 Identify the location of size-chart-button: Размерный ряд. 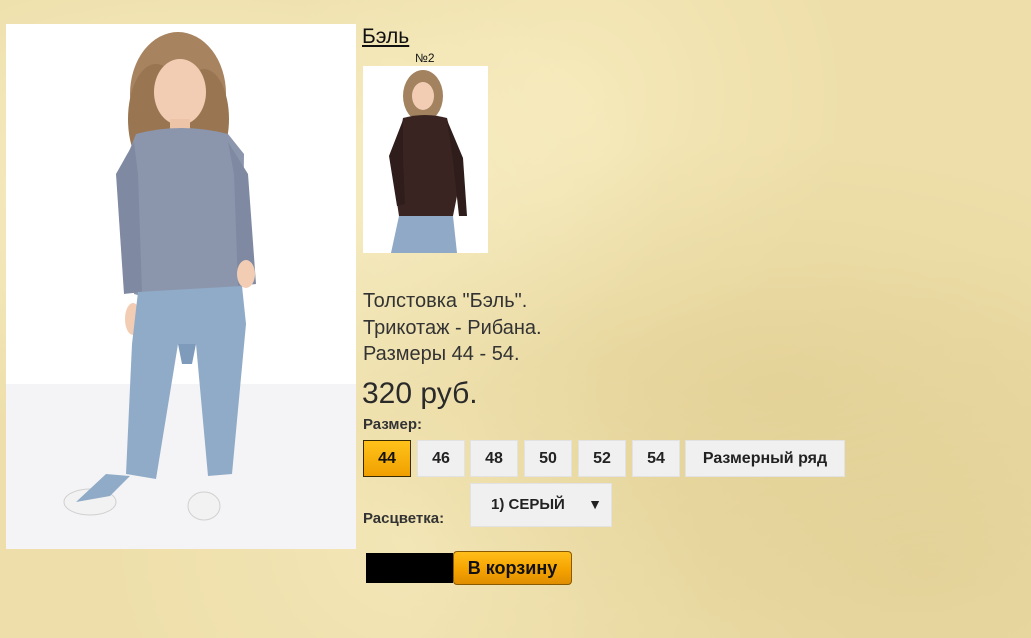
(765, 458).